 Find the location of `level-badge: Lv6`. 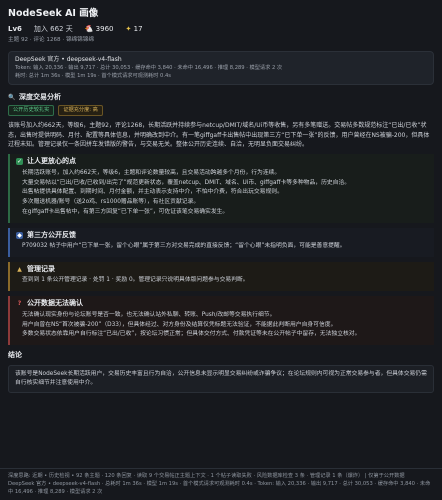

level-badge: Lv6 is located at coordinates (15, 28).